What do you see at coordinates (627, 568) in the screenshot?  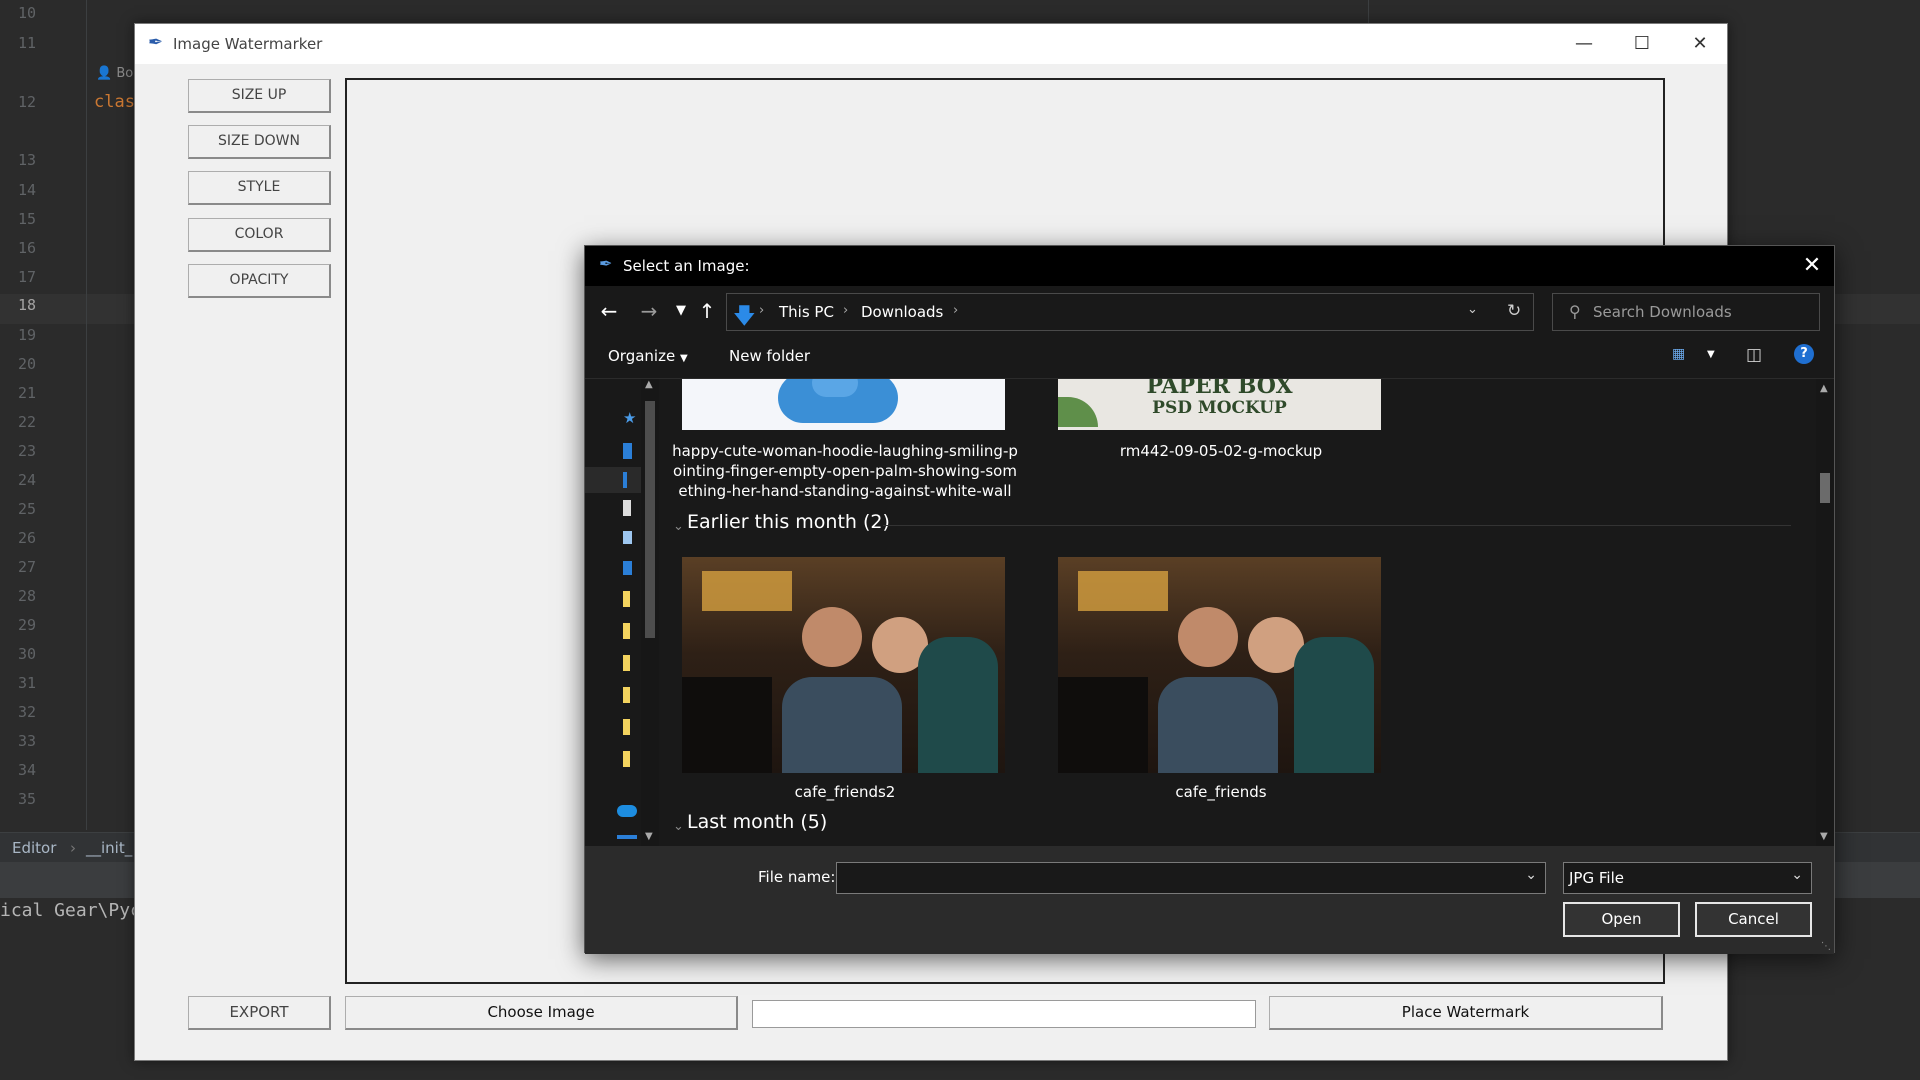 I see `this-pc-icon` at bounding box center [627, 568].